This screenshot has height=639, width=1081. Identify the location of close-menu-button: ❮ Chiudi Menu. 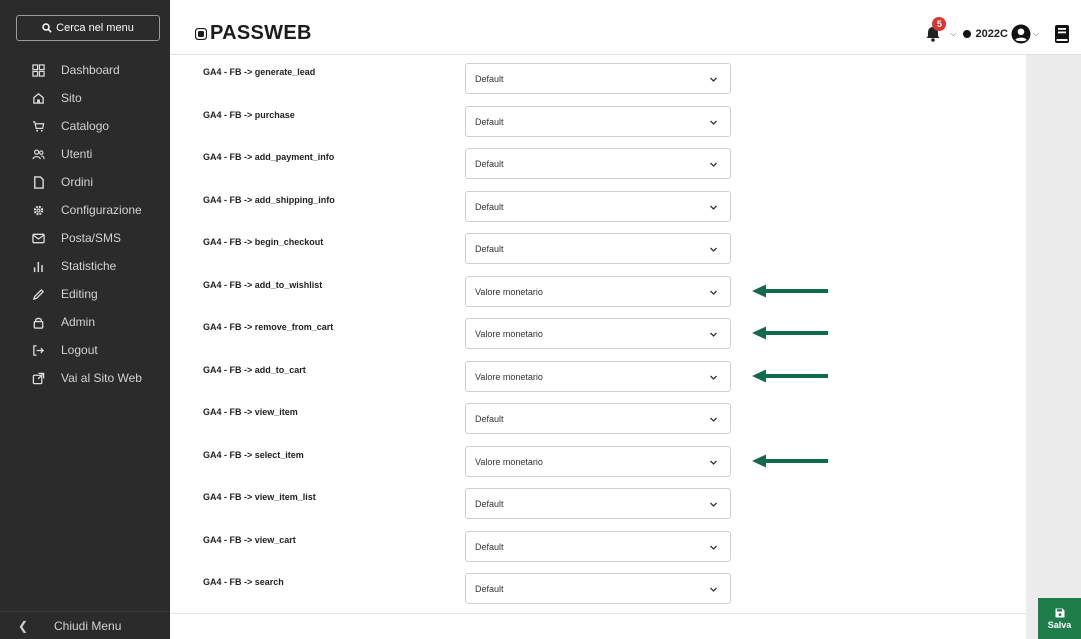
(85, 625).